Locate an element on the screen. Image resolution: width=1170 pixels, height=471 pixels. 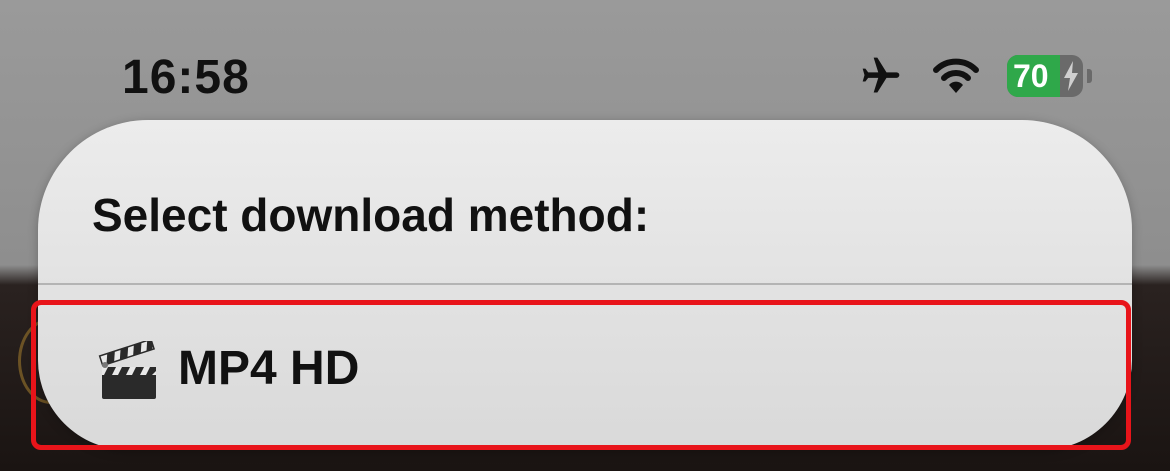
battery-tip is located at coordinates (1089, 76).